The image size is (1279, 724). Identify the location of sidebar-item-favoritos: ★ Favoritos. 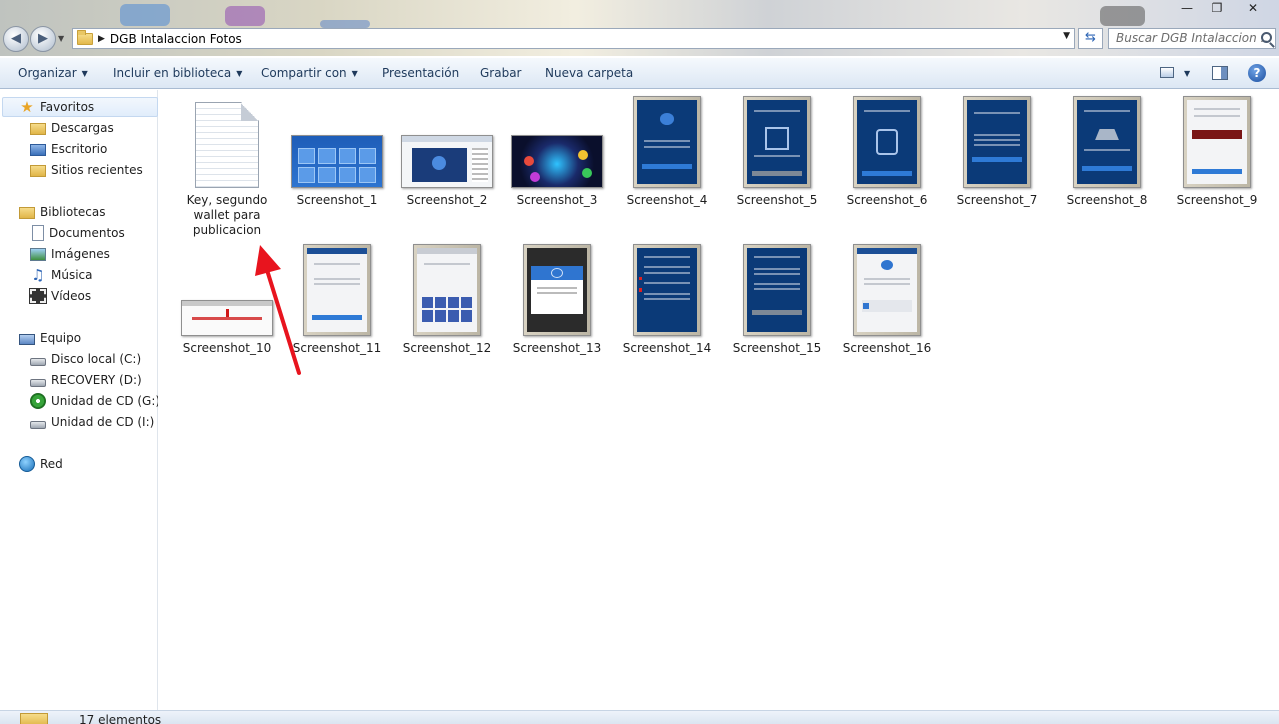
(80, 107).